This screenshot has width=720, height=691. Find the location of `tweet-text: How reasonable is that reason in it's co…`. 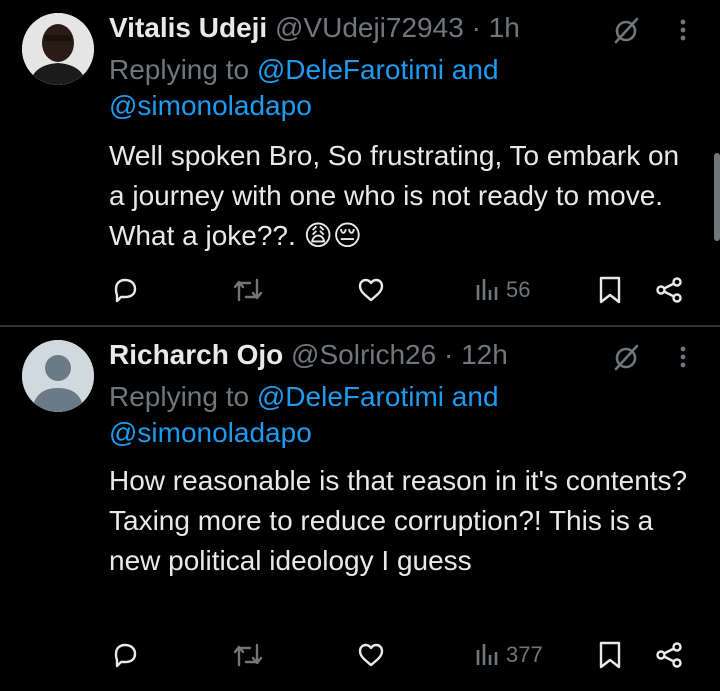

tweet-text: How reasonable is that reason in it's co… is located at coordinates (398, 520).